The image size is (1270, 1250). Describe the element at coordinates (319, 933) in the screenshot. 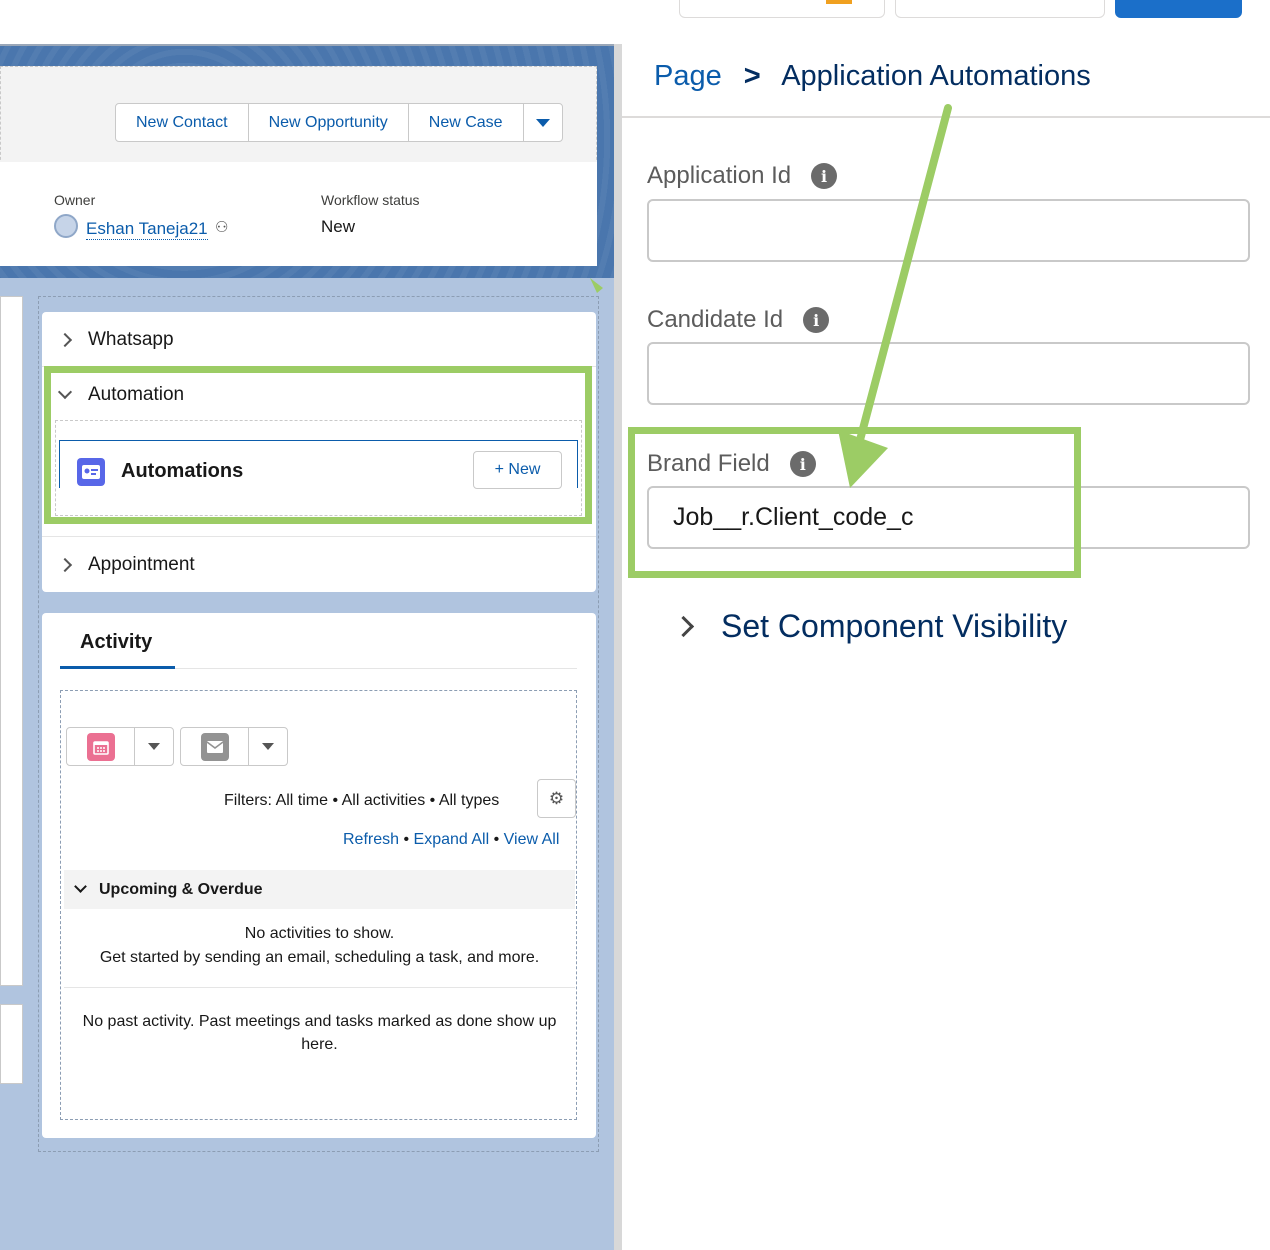

I see `empty-state-line: No activities to show.` at that location.